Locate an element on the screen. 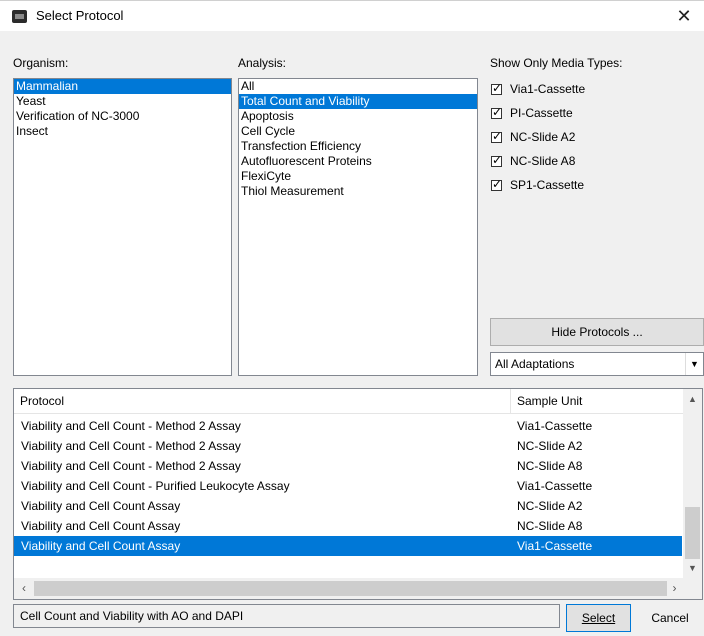  organism-item: Yeast is located at coordinates (122, 101).